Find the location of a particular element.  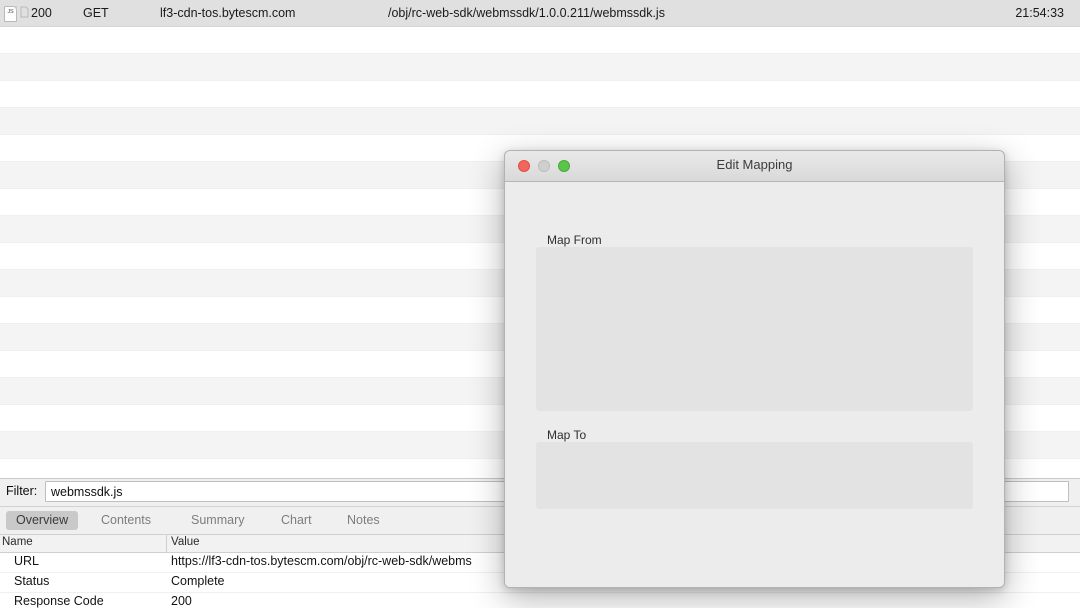

traffic-host: lf3-cdn-tos.bytescm.com is located at coordinates (228, 13).